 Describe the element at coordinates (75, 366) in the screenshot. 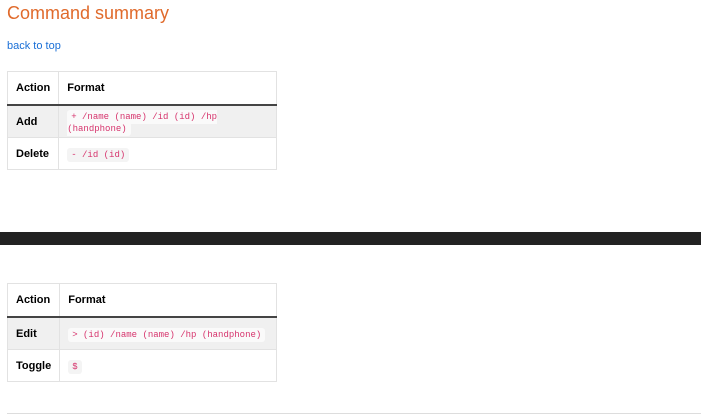

I see `format-code: $` at that location.